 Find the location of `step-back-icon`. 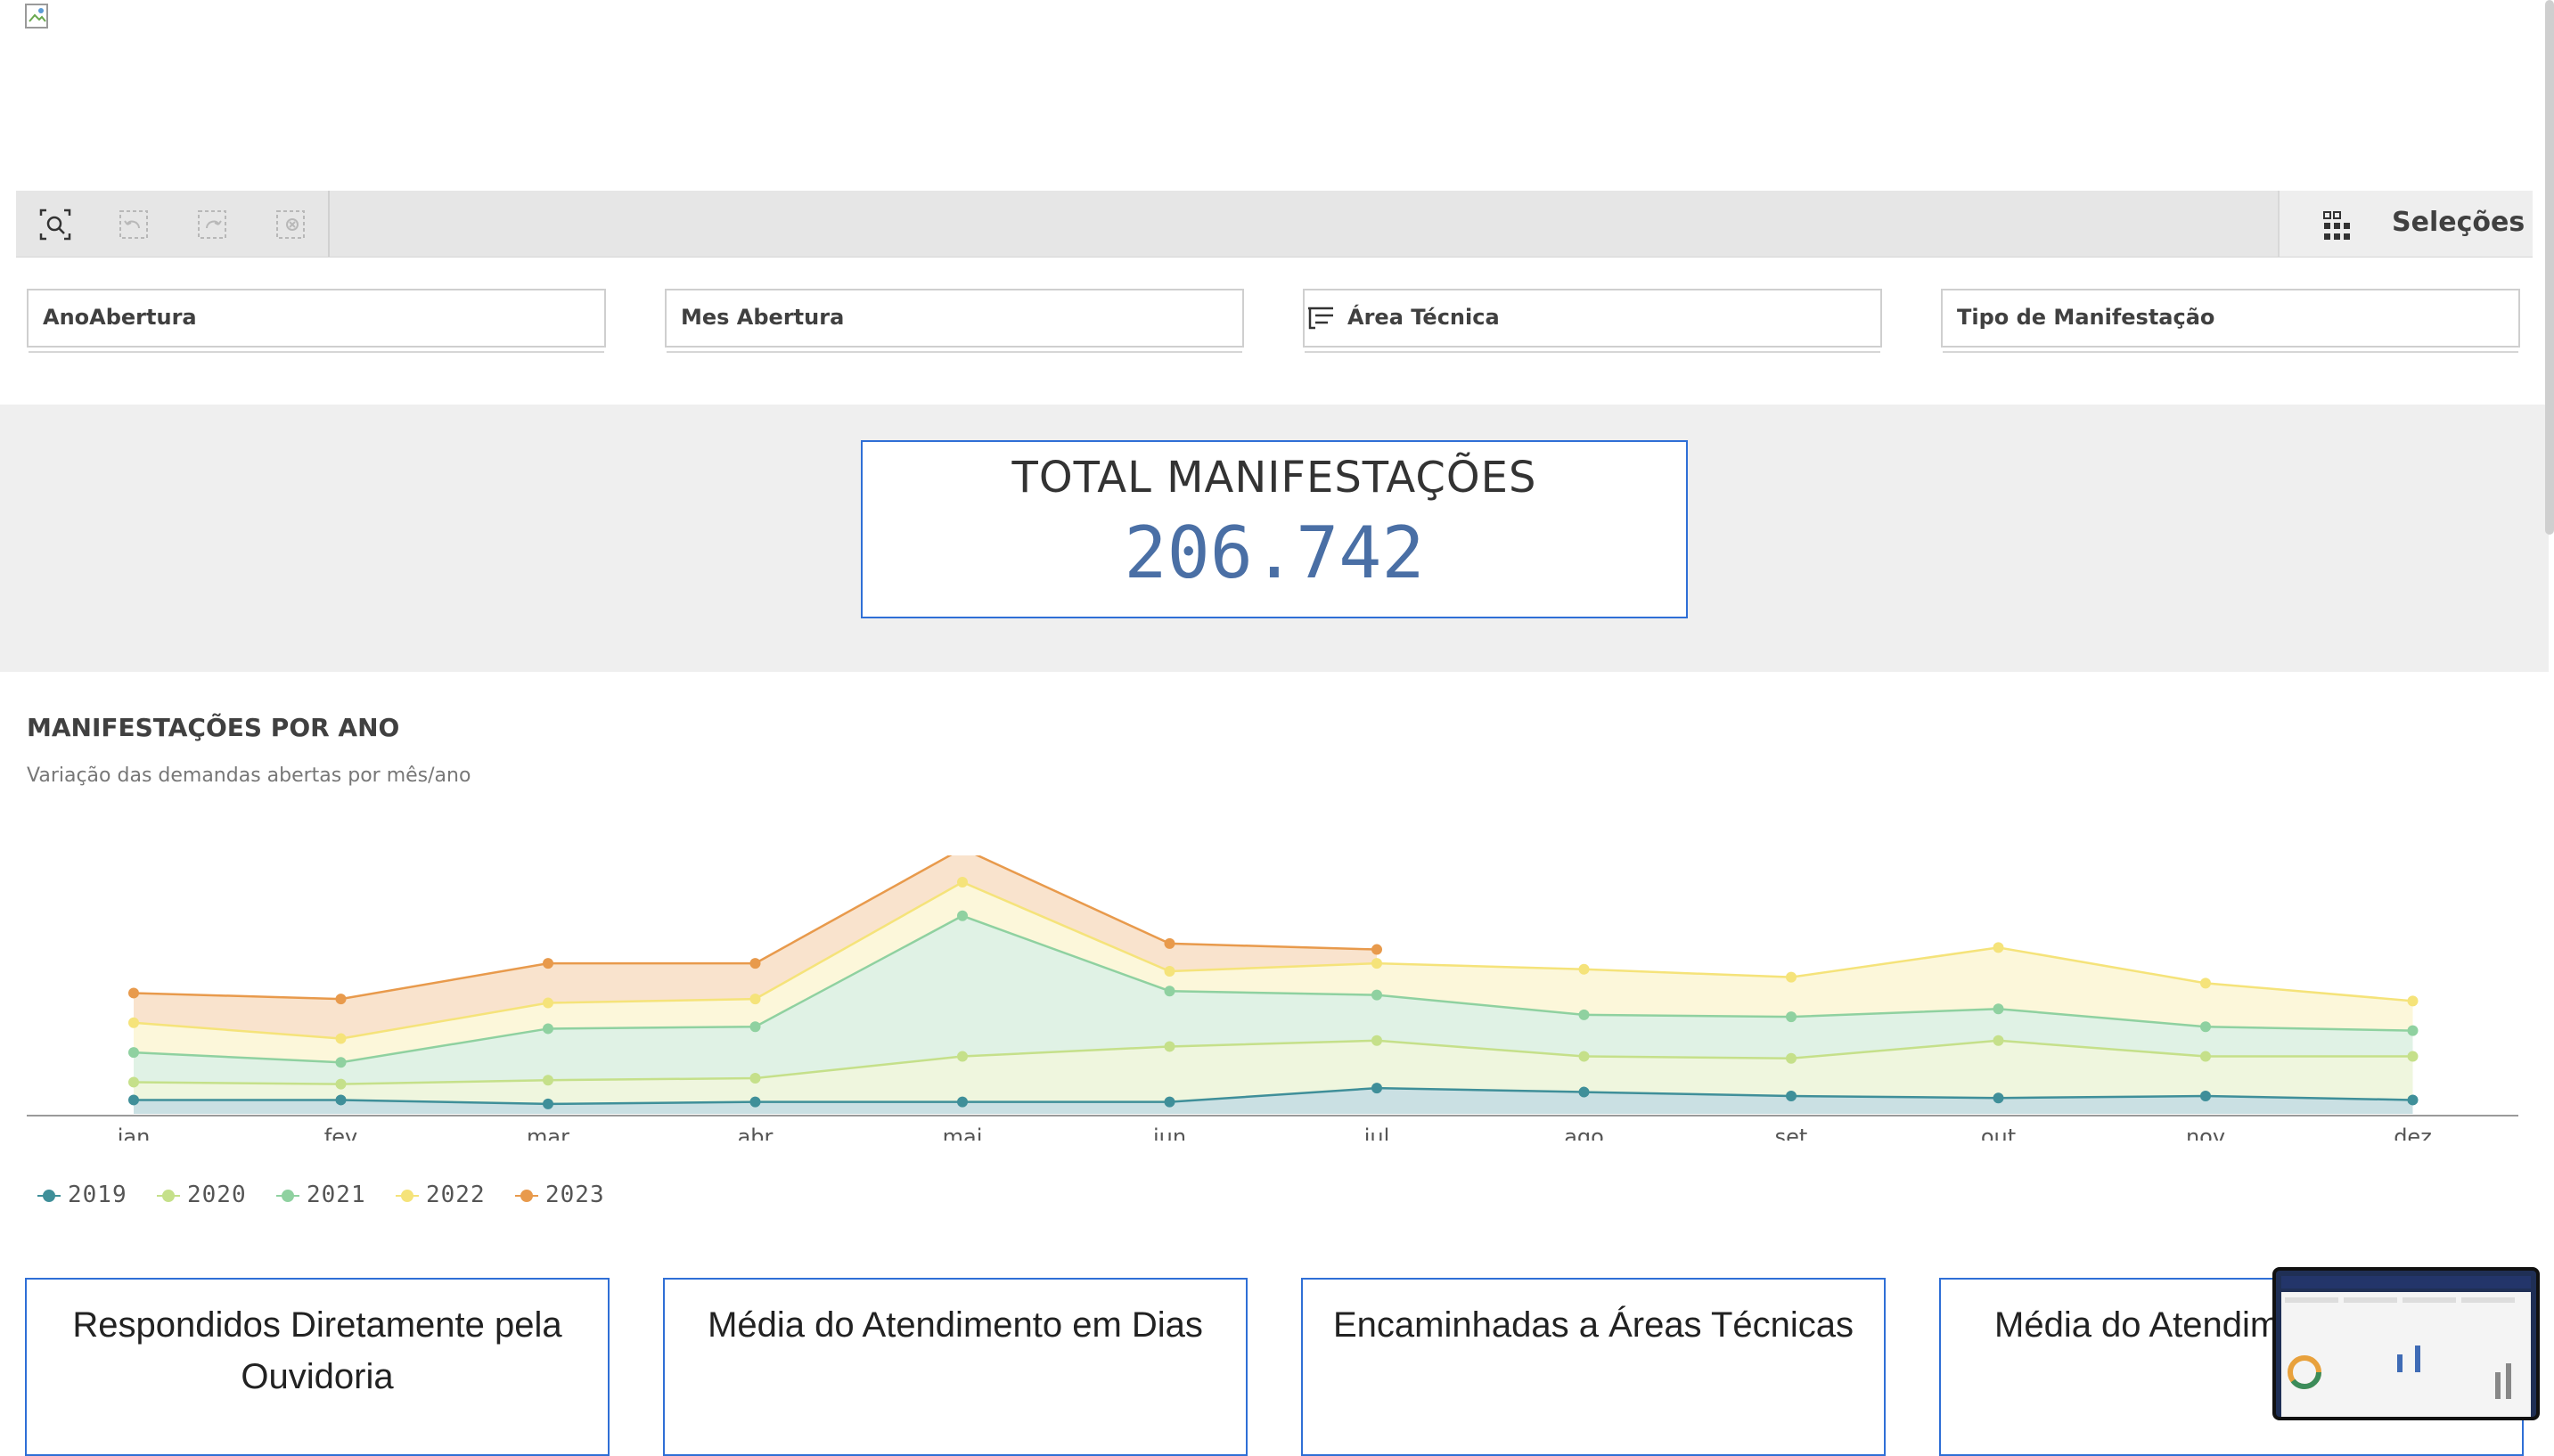

step-back-icon is located at coordinates (133, 224).